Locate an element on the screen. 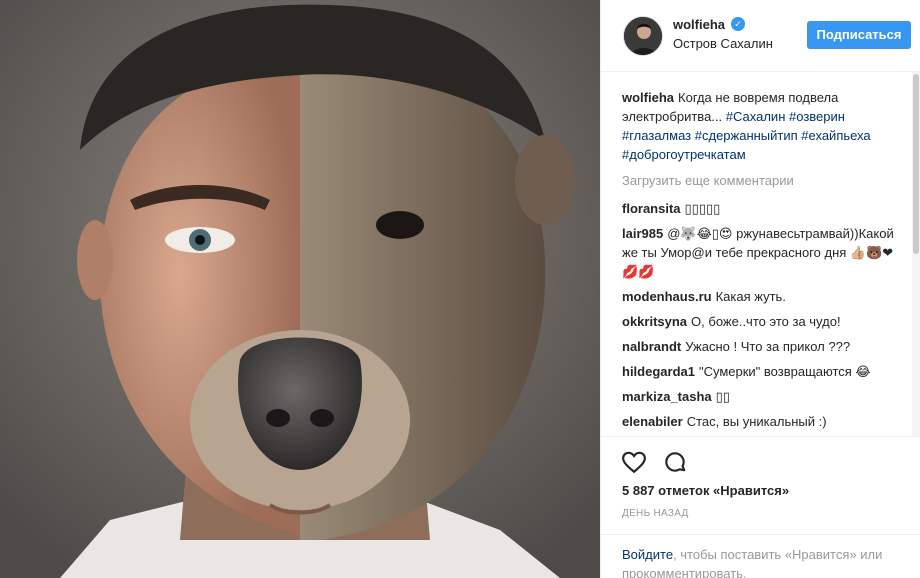  avatar-image is located at coordinates (643, 36).